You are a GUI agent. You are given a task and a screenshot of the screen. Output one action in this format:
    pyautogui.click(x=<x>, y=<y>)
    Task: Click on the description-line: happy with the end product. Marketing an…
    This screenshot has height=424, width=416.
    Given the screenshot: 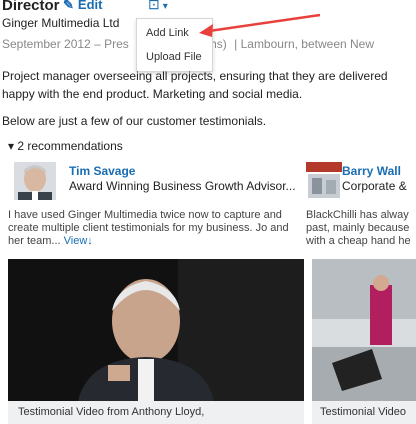 What is the action you would take?
    pyautogui.click(x=152, y=94)
    